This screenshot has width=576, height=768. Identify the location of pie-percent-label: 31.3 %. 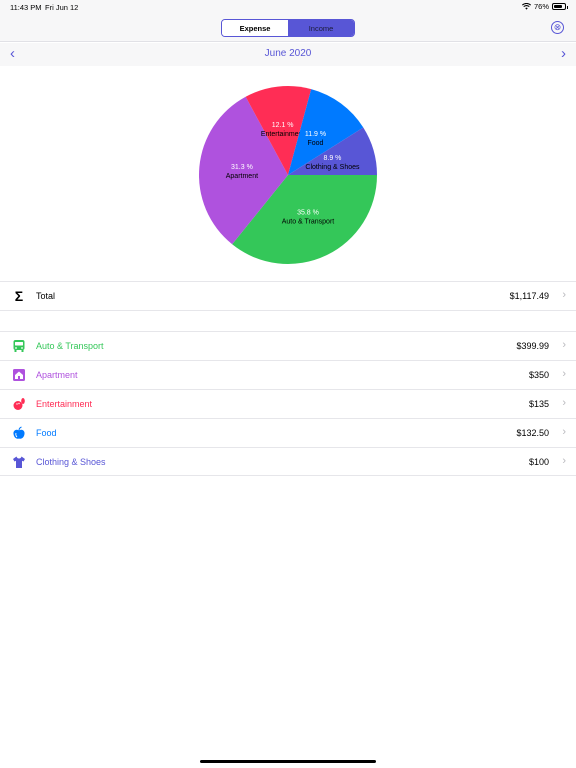
(242, 167).